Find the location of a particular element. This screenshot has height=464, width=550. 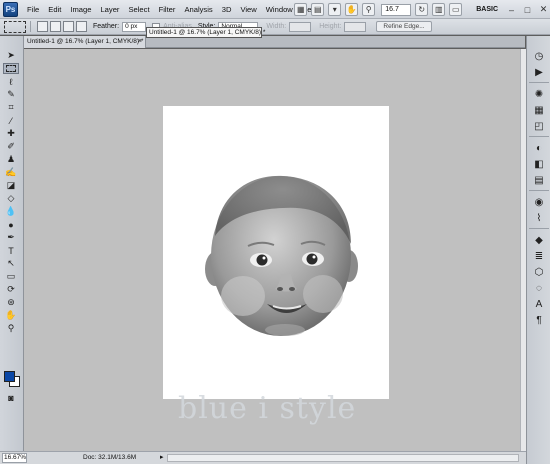

intersect-selection-icon is located at coordinates (81, 26).